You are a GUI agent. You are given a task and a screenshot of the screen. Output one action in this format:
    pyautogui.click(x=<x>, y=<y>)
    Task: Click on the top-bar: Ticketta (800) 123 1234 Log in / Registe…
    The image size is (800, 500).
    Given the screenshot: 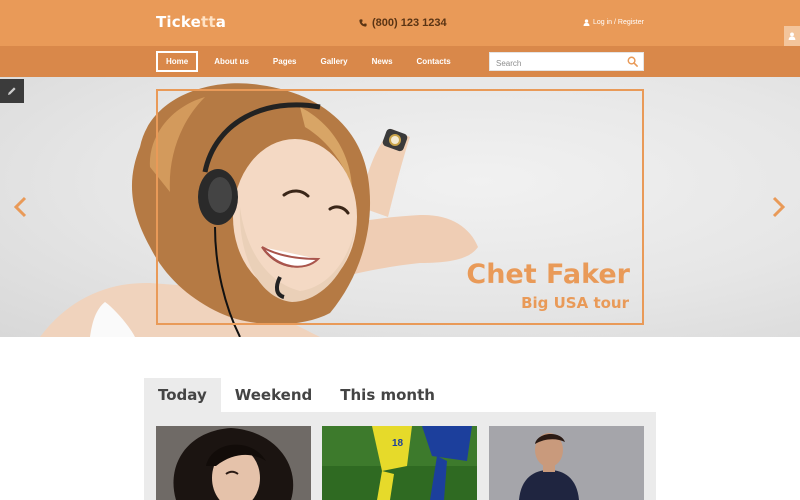 What is the action you would take?
    pyautogui.click(x=400, y=23)
    